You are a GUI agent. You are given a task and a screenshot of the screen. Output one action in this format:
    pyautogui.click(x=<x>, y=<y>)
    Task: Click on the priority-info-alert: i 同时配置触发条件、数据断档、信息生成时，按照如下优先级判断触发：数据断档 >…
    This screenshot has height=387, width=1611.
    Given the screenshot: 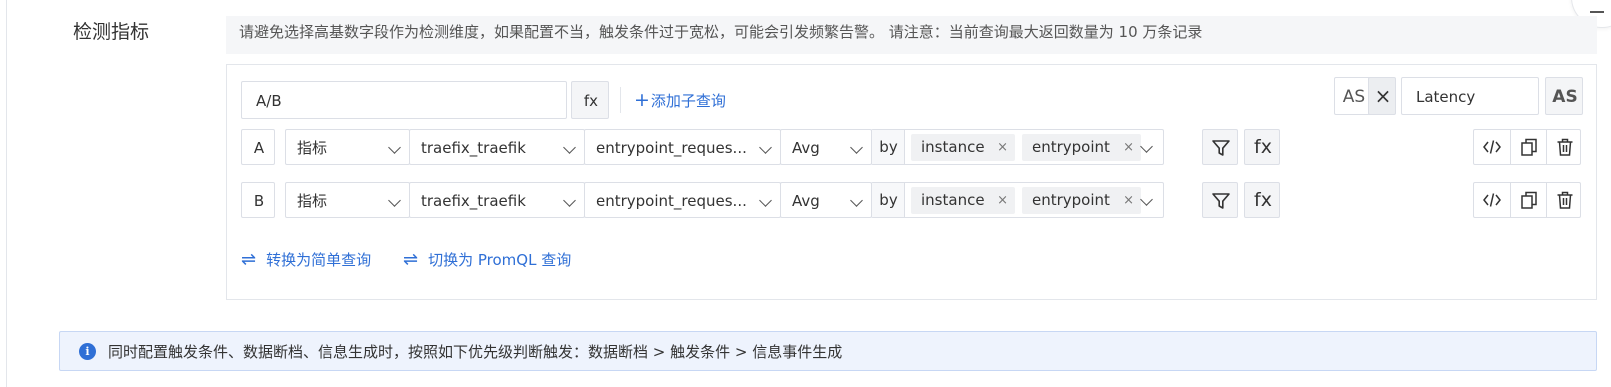 What is the action you would take?
    pyautogui.click(x=828, y=351)
    